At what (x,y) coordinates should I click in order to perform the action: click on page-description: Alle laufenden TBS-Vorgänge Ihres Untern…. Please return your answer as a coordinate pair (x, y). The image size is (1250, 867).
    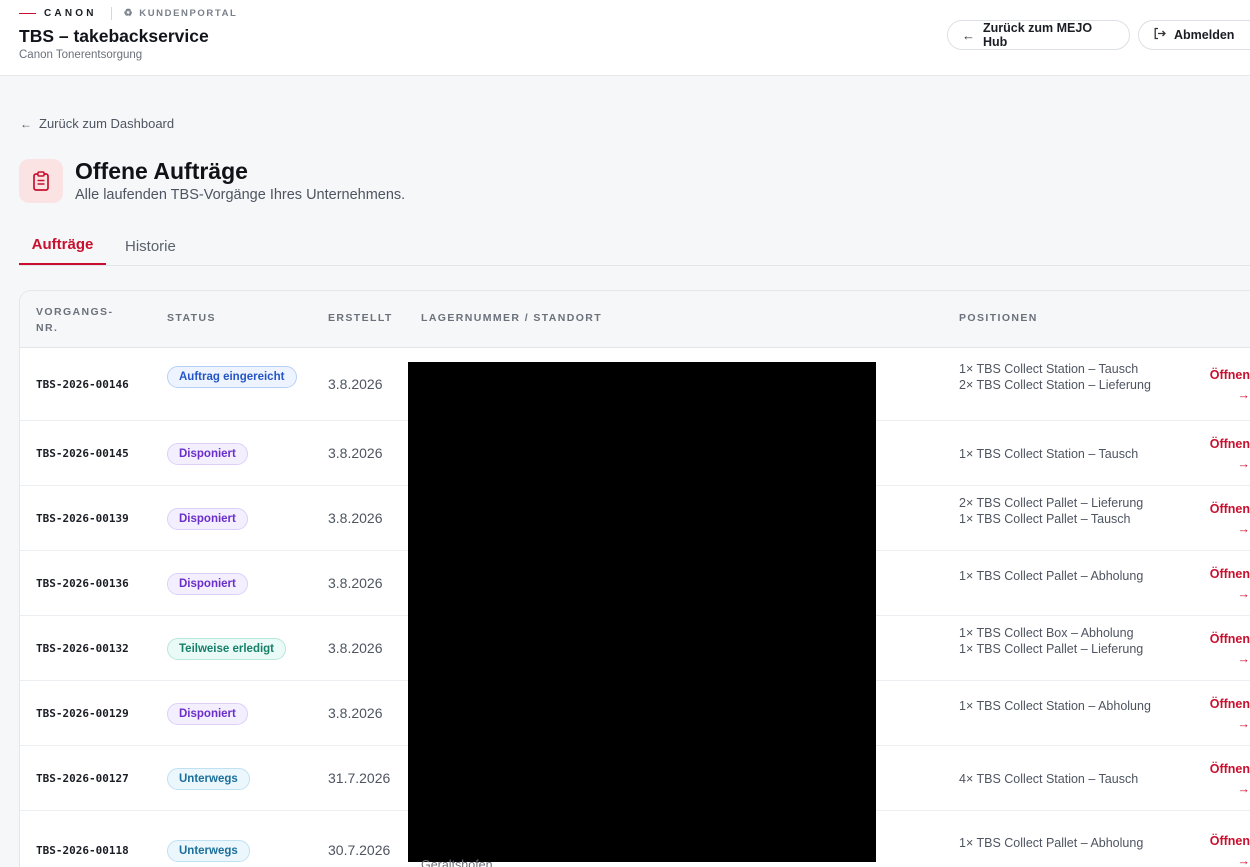
    Looking at the image, I should click on (240, 195).